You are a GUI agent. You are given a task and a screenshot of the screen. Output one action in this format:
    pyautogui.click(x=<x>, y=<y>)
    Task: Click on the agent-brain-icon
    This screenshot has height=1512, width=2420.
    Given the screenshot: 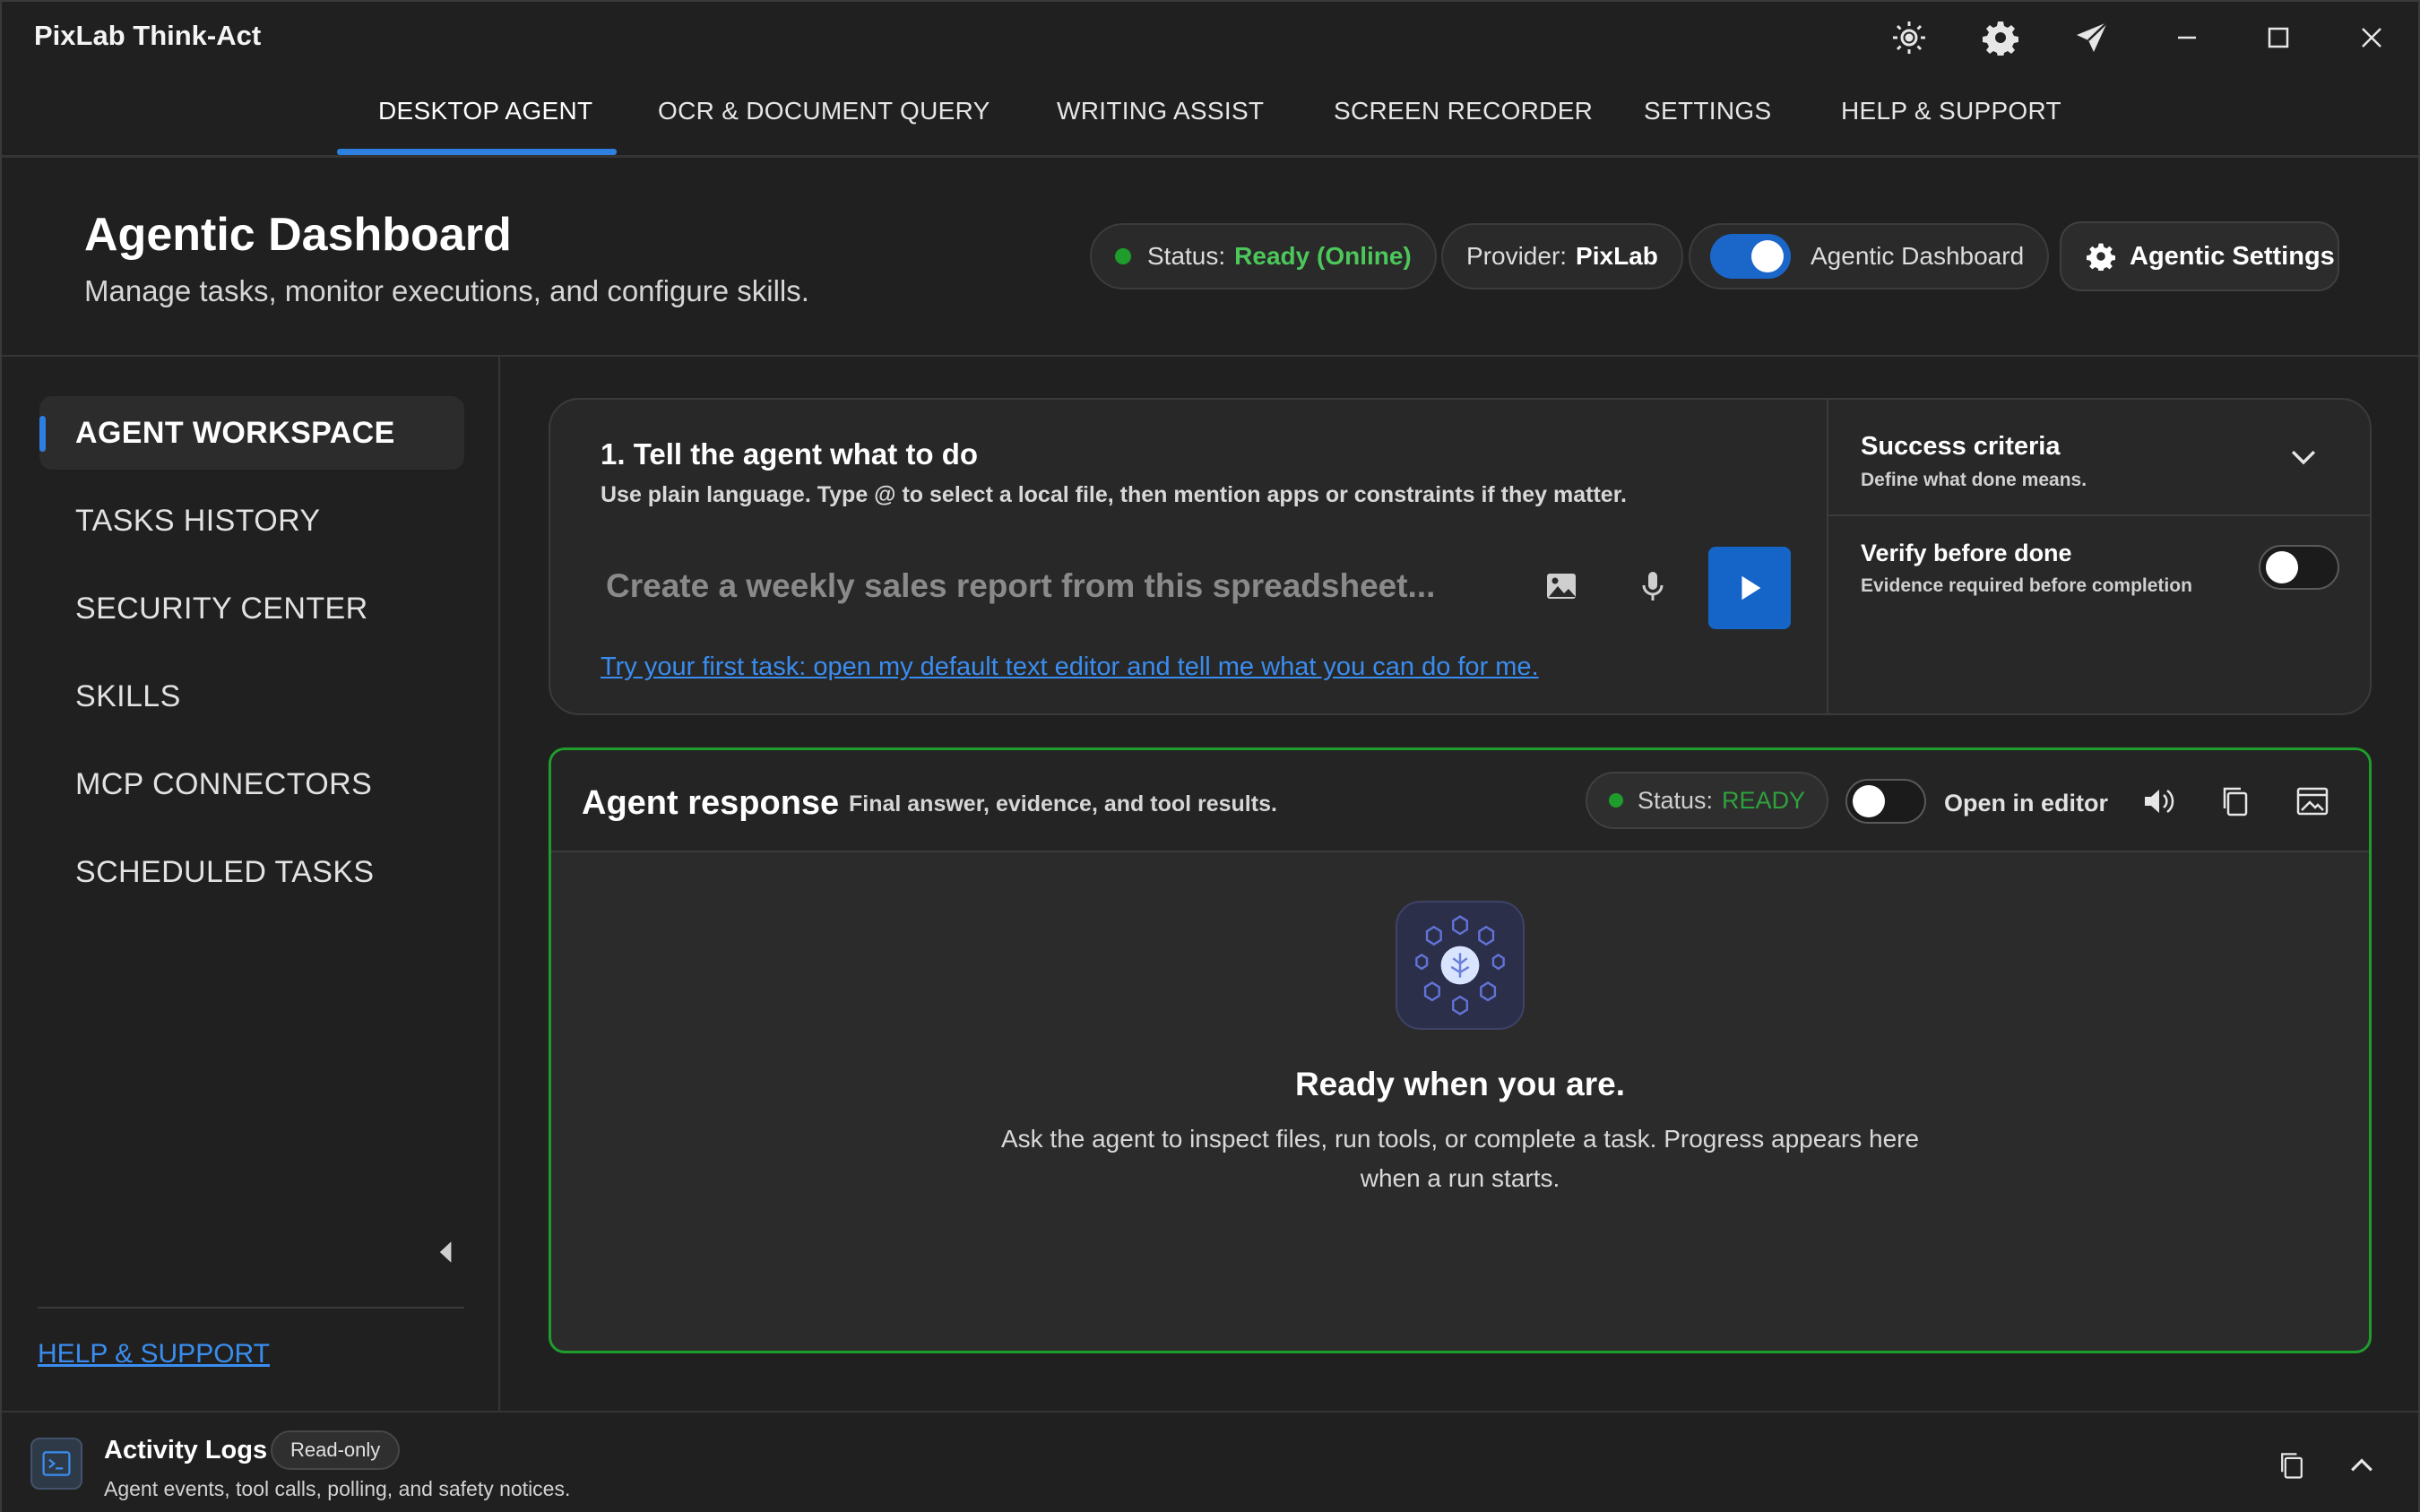 What is the action you would take?
    pyautogui.click(x=1460, y=966)
    